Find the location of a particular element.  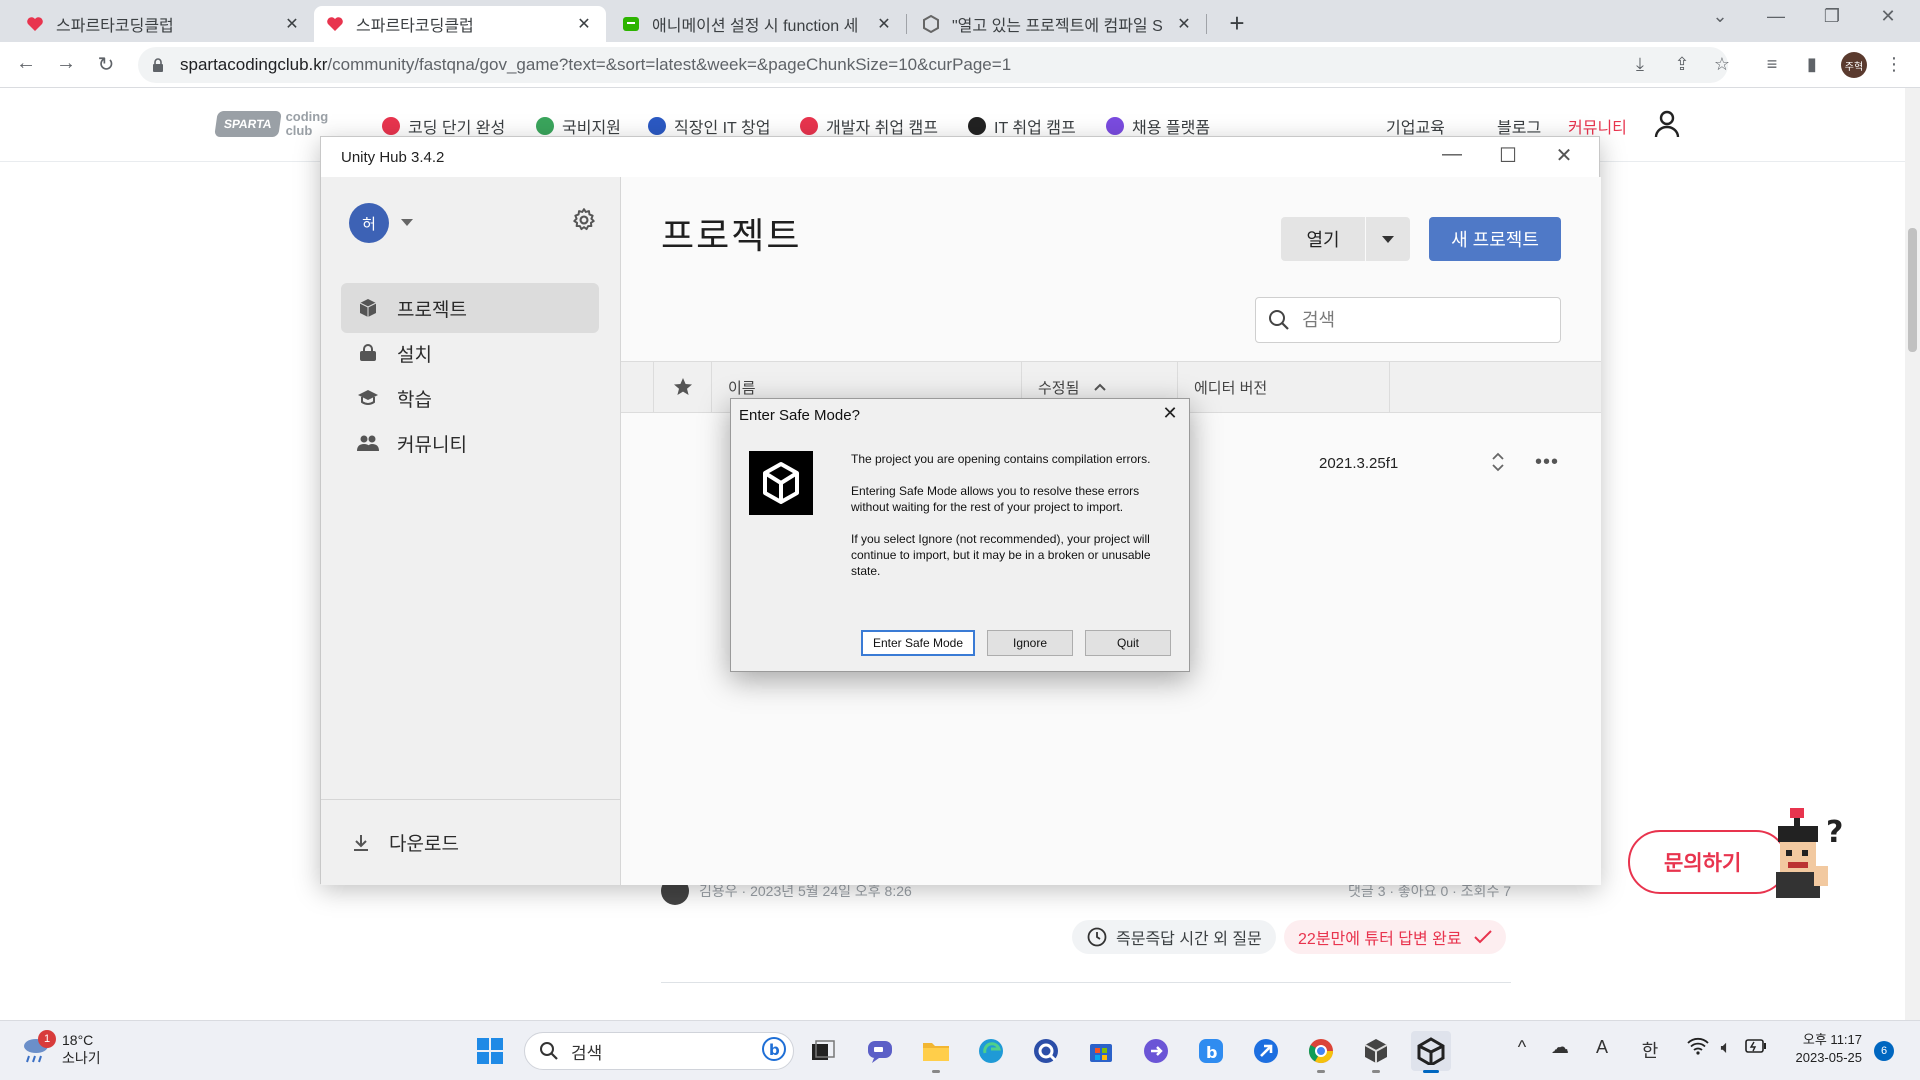

reading-list-icon: ≡ is located at coordinates (1772, 64).